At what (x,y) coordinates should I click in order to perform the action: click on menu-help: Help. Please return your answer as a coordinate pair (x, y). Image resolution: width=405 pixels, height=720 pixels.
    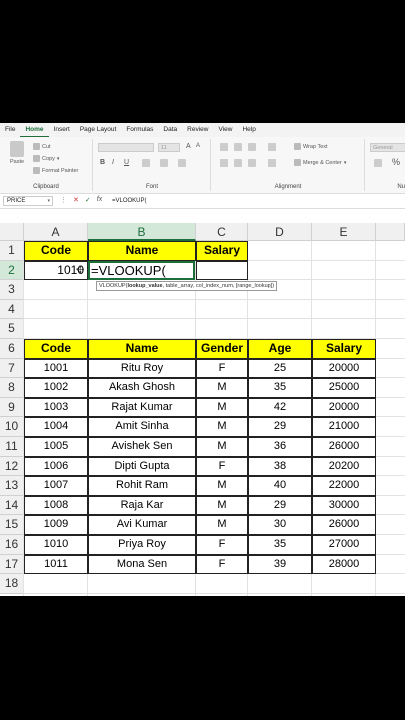
    Looking at the image, I should click on (248, 130).